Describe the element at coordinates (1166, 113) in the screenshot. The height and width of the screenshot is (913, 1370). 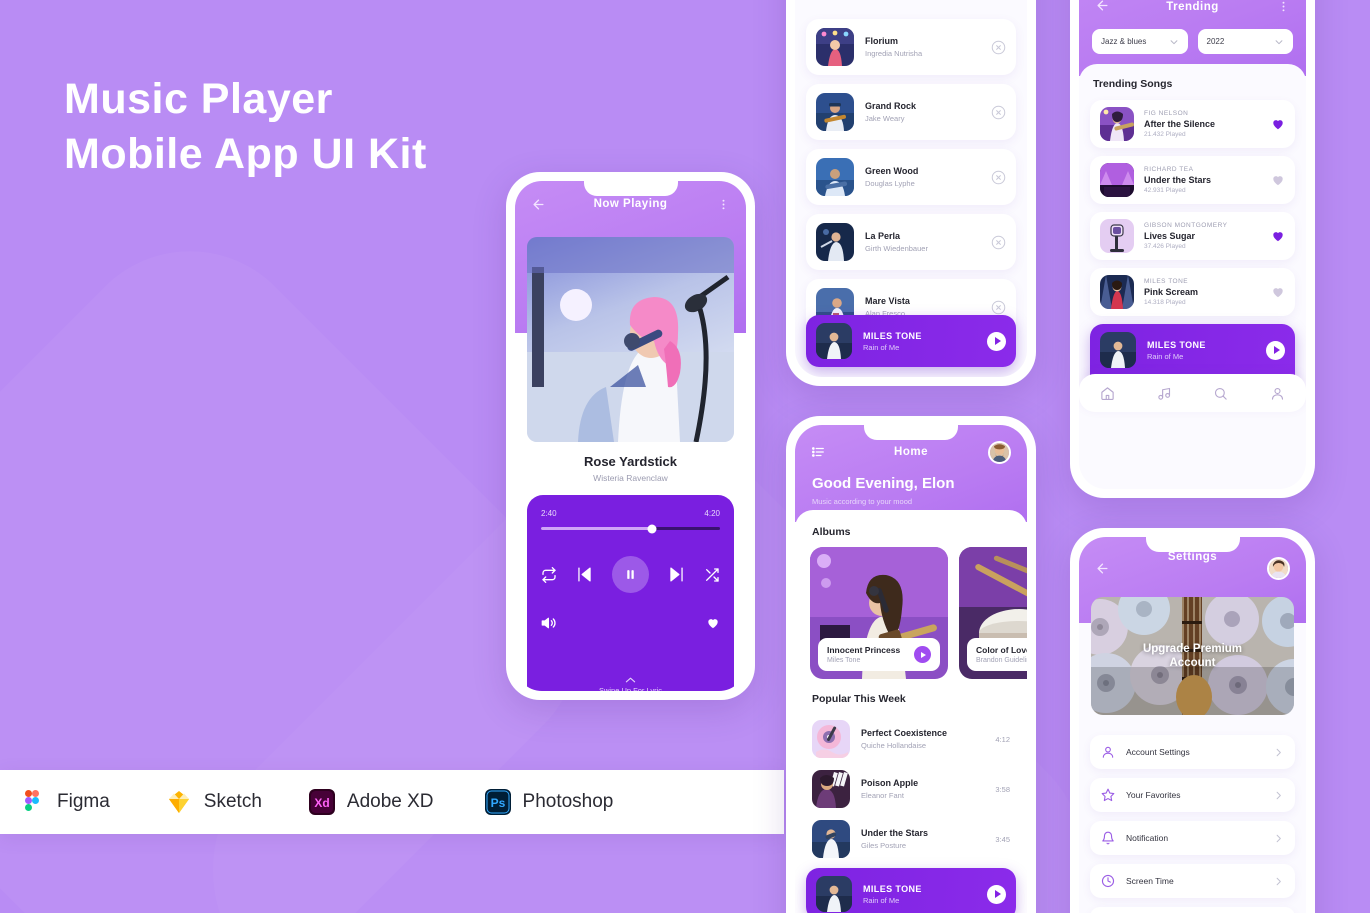
I see `song-artist: FIG NELSON` at that location.